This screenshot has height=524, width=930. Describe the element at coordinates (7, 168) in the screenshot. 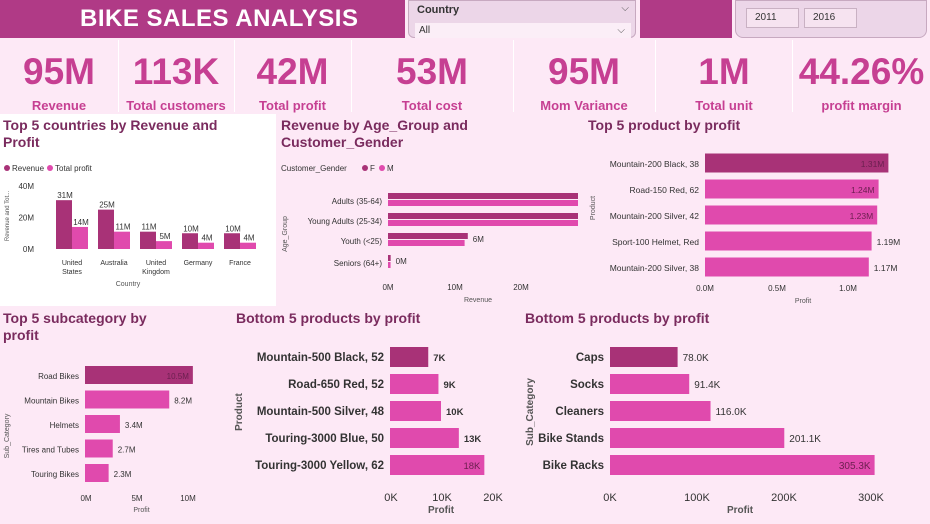

I see `legend-marker-revenue` at that location.